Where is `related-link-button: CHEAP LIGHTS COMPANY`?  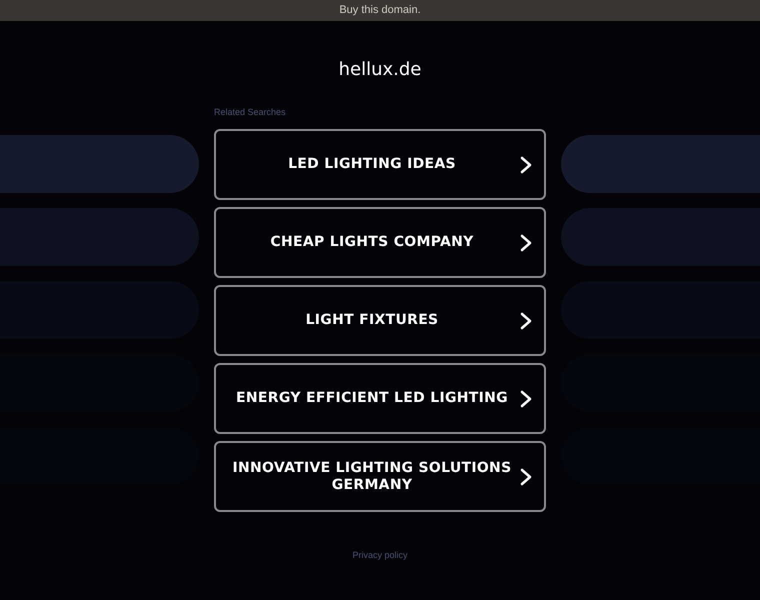 related-link-button: CHEAP LIGHTS COMPANY is located at coordinates (380, 242).